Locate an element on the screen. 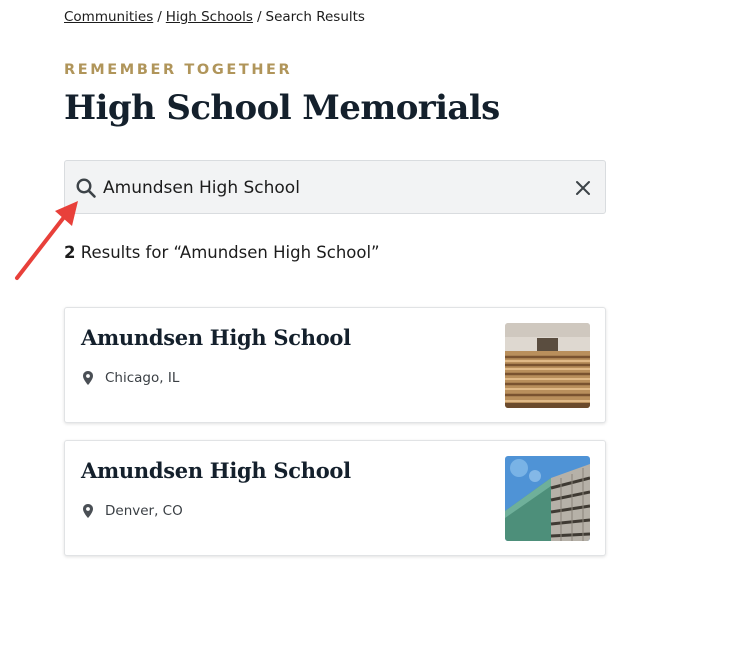 The width and height of the screenshot is (745, 652). close-icon is located at coordinates (583, 188).